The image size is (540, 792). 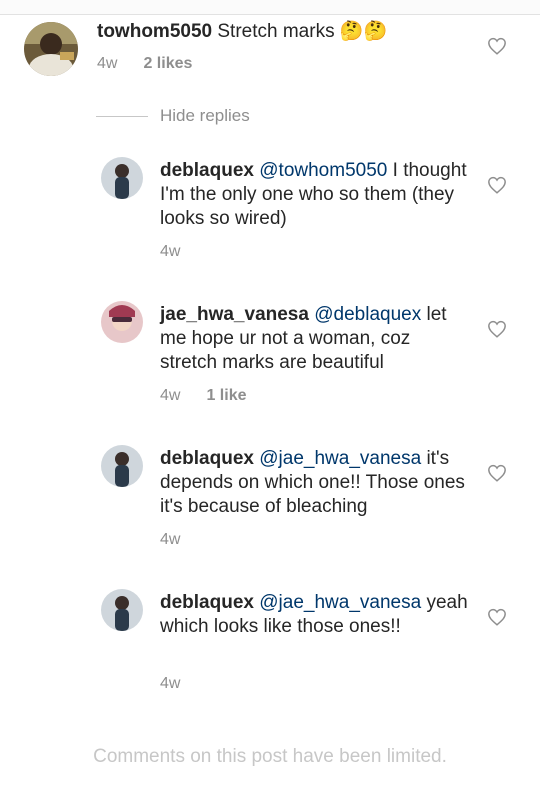 I want to click on comments-limited-notice: Comments on this post have been limited., so click(x=270, y=756).